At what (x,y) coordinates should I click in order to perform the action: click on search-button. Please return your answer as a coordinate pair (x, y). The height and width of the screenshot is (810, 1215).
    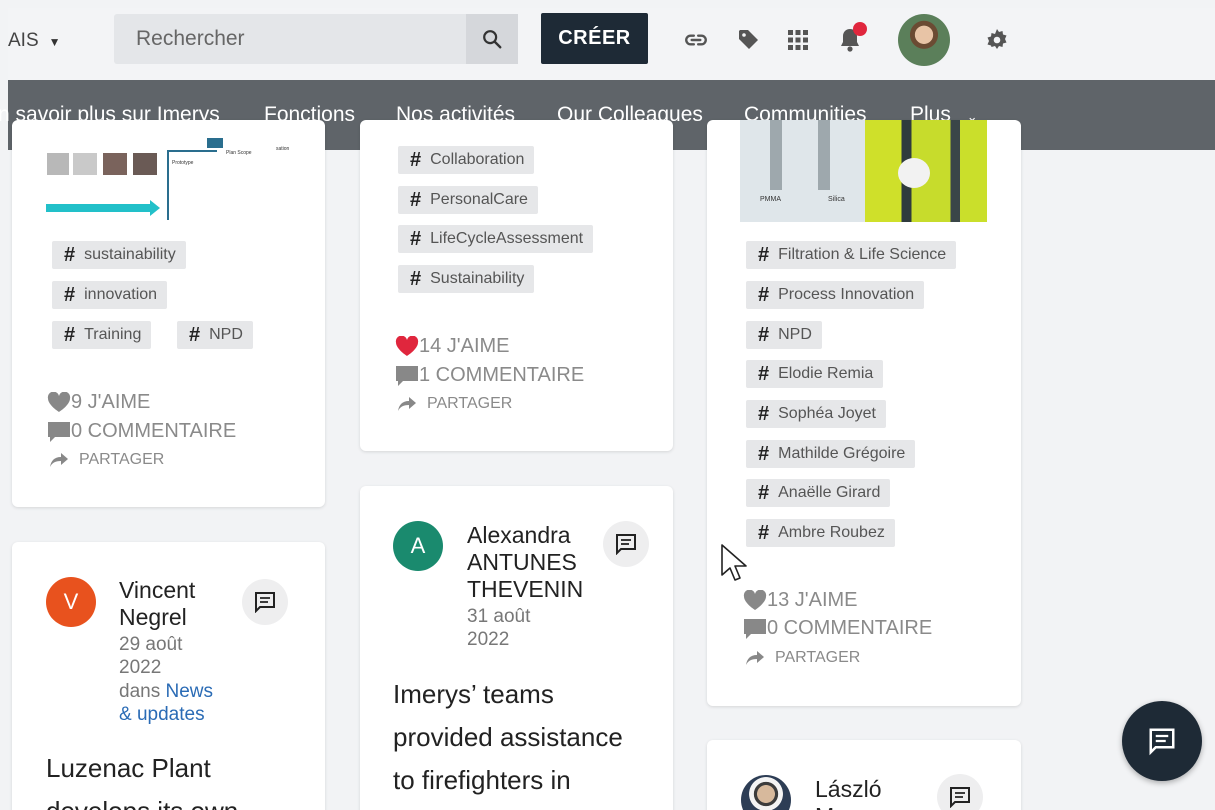
    Looking at the image, I should click on (492, 39).